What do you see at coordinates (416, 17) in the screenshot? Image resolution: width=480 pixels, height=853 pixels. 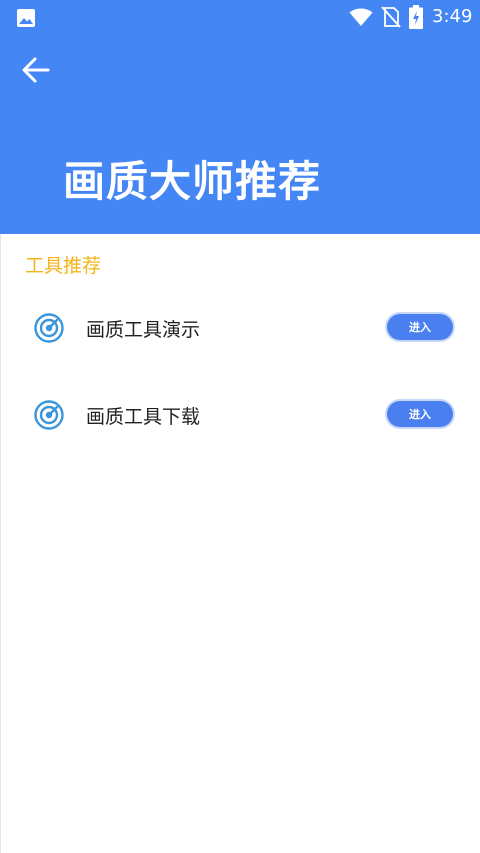 I see `battery-charging-icon` at bounding box center [416, 17].